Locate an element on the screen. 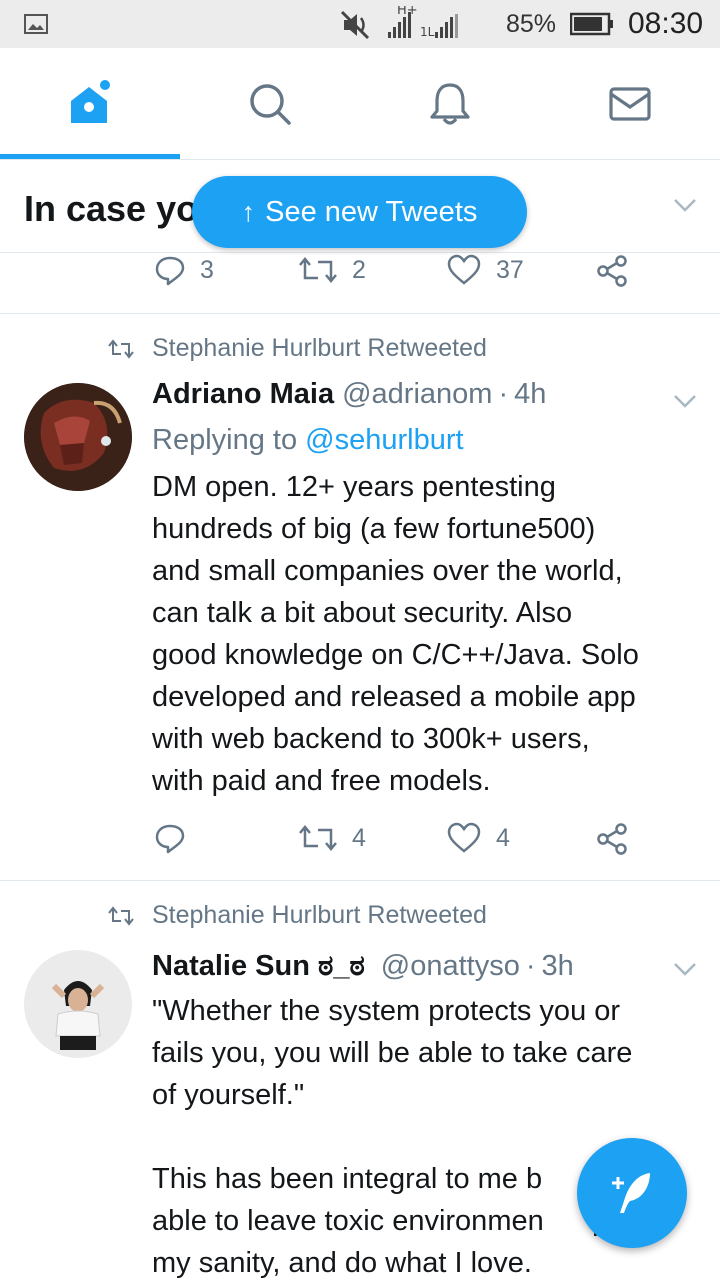  tweet-actions: 3 2 37 is located at coordinates (360, 274).